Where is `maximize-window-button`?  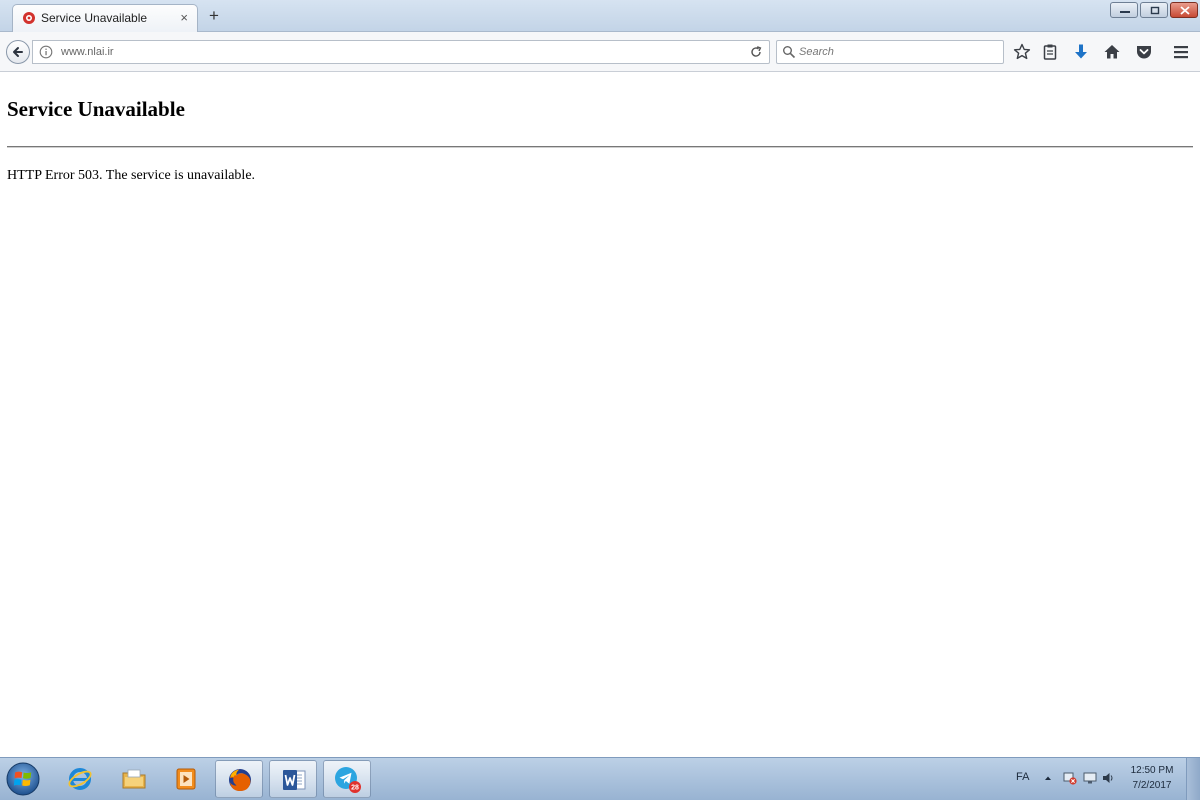
maximize-window-button is located at coordinates (1154, 10).